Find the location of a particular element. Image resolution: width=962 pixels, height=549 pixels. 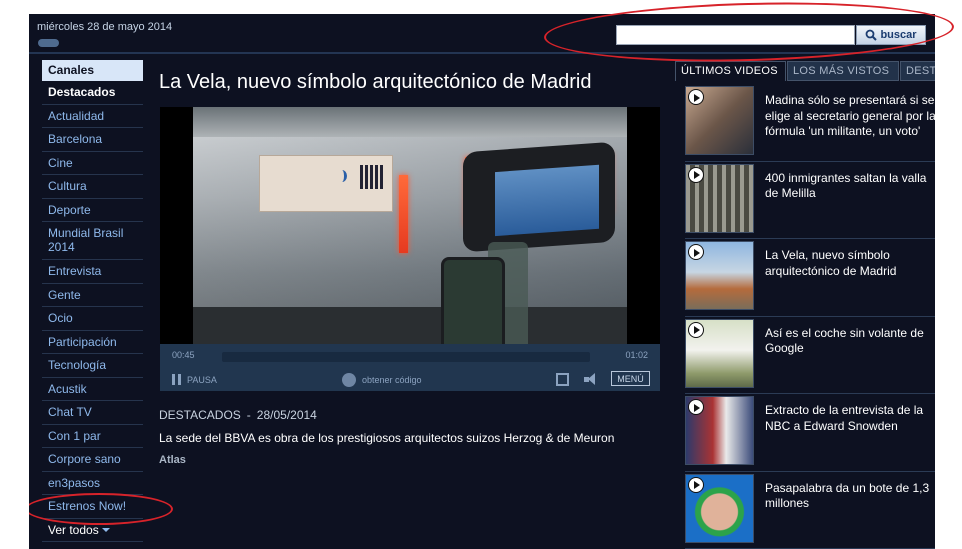

embed-code-label: obtener código is located at coordinates (392, 380).